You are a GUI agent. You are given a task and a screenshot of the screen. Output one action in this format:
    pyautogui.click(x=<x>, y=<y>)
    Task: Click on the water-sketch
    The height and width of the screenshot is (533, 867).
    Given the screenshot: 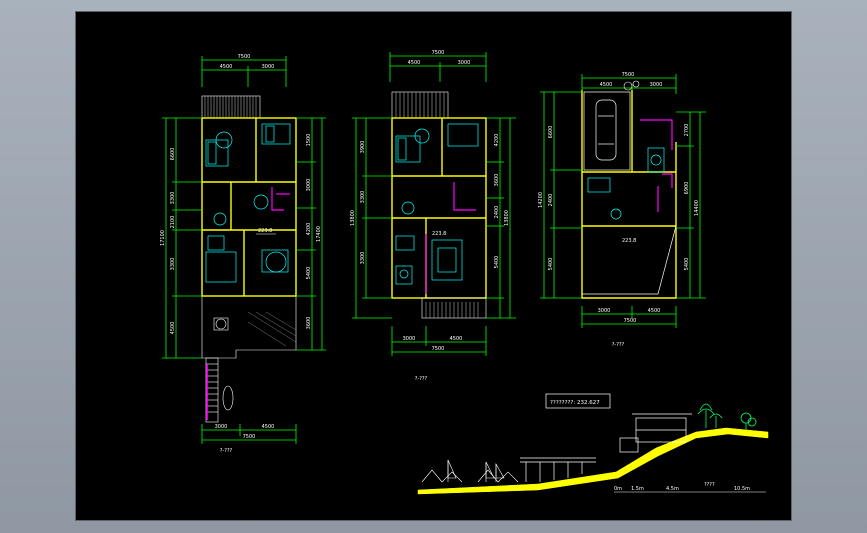 What is the action you would take?
    pyautogui.click(x=470, y=471)
    